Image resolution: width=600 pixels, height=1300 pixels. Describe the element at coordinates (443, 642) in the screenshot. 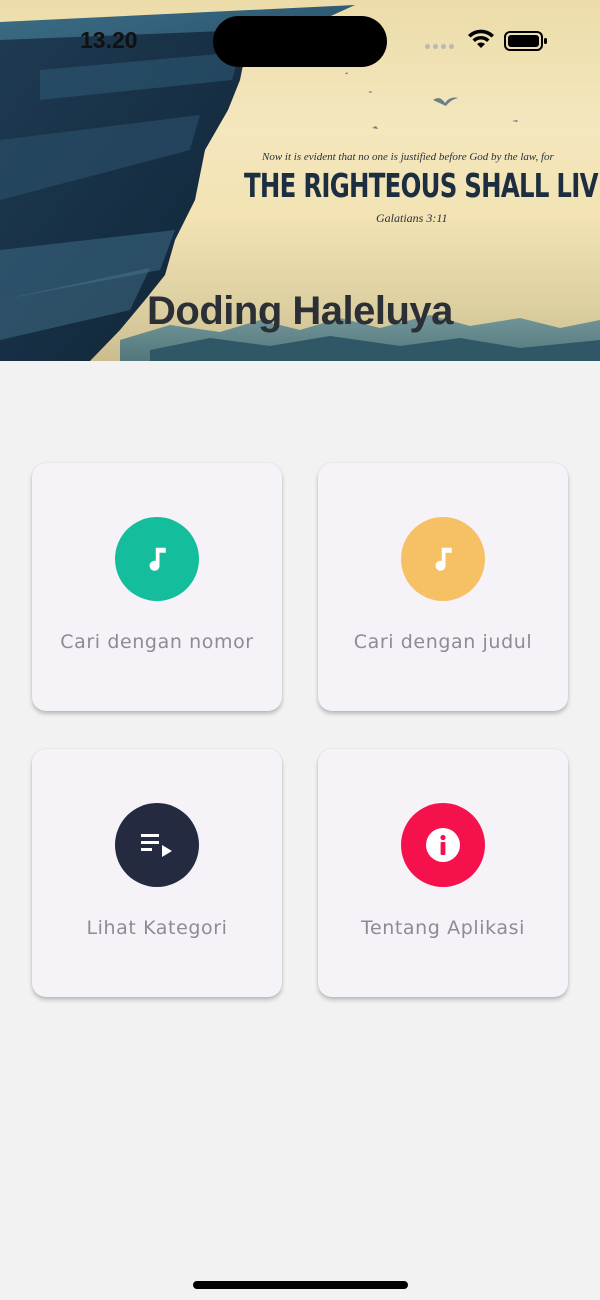

I see `search-by-title-label: Cari dengan judul` at that location.